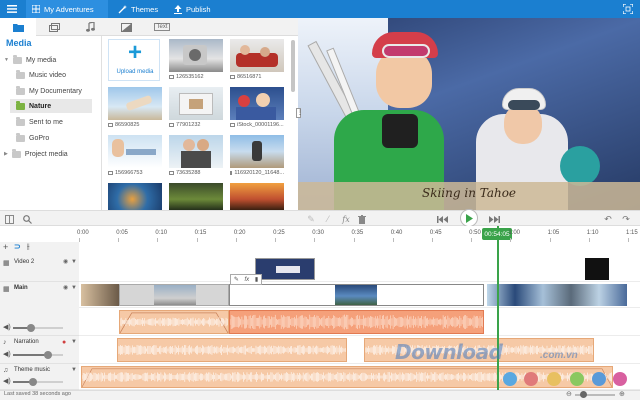 This screenshot has width=640, height=400. I want to click on media-thumbnail: 77901232, so click(196, 108).